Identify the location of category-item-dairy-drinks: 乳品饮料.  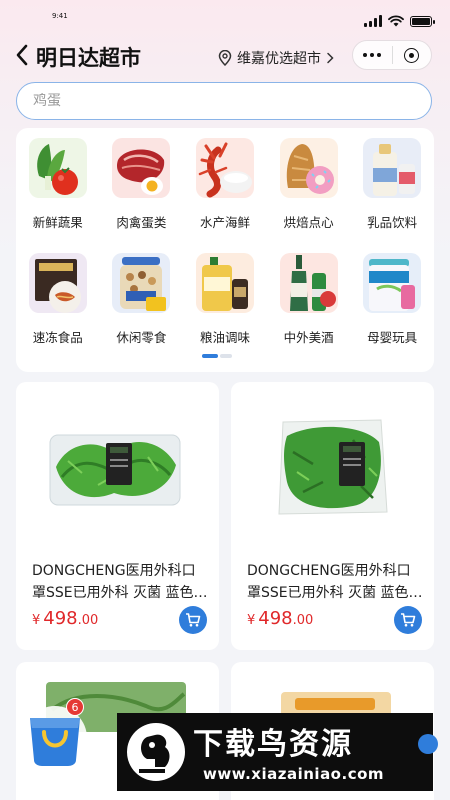
(392, 189).